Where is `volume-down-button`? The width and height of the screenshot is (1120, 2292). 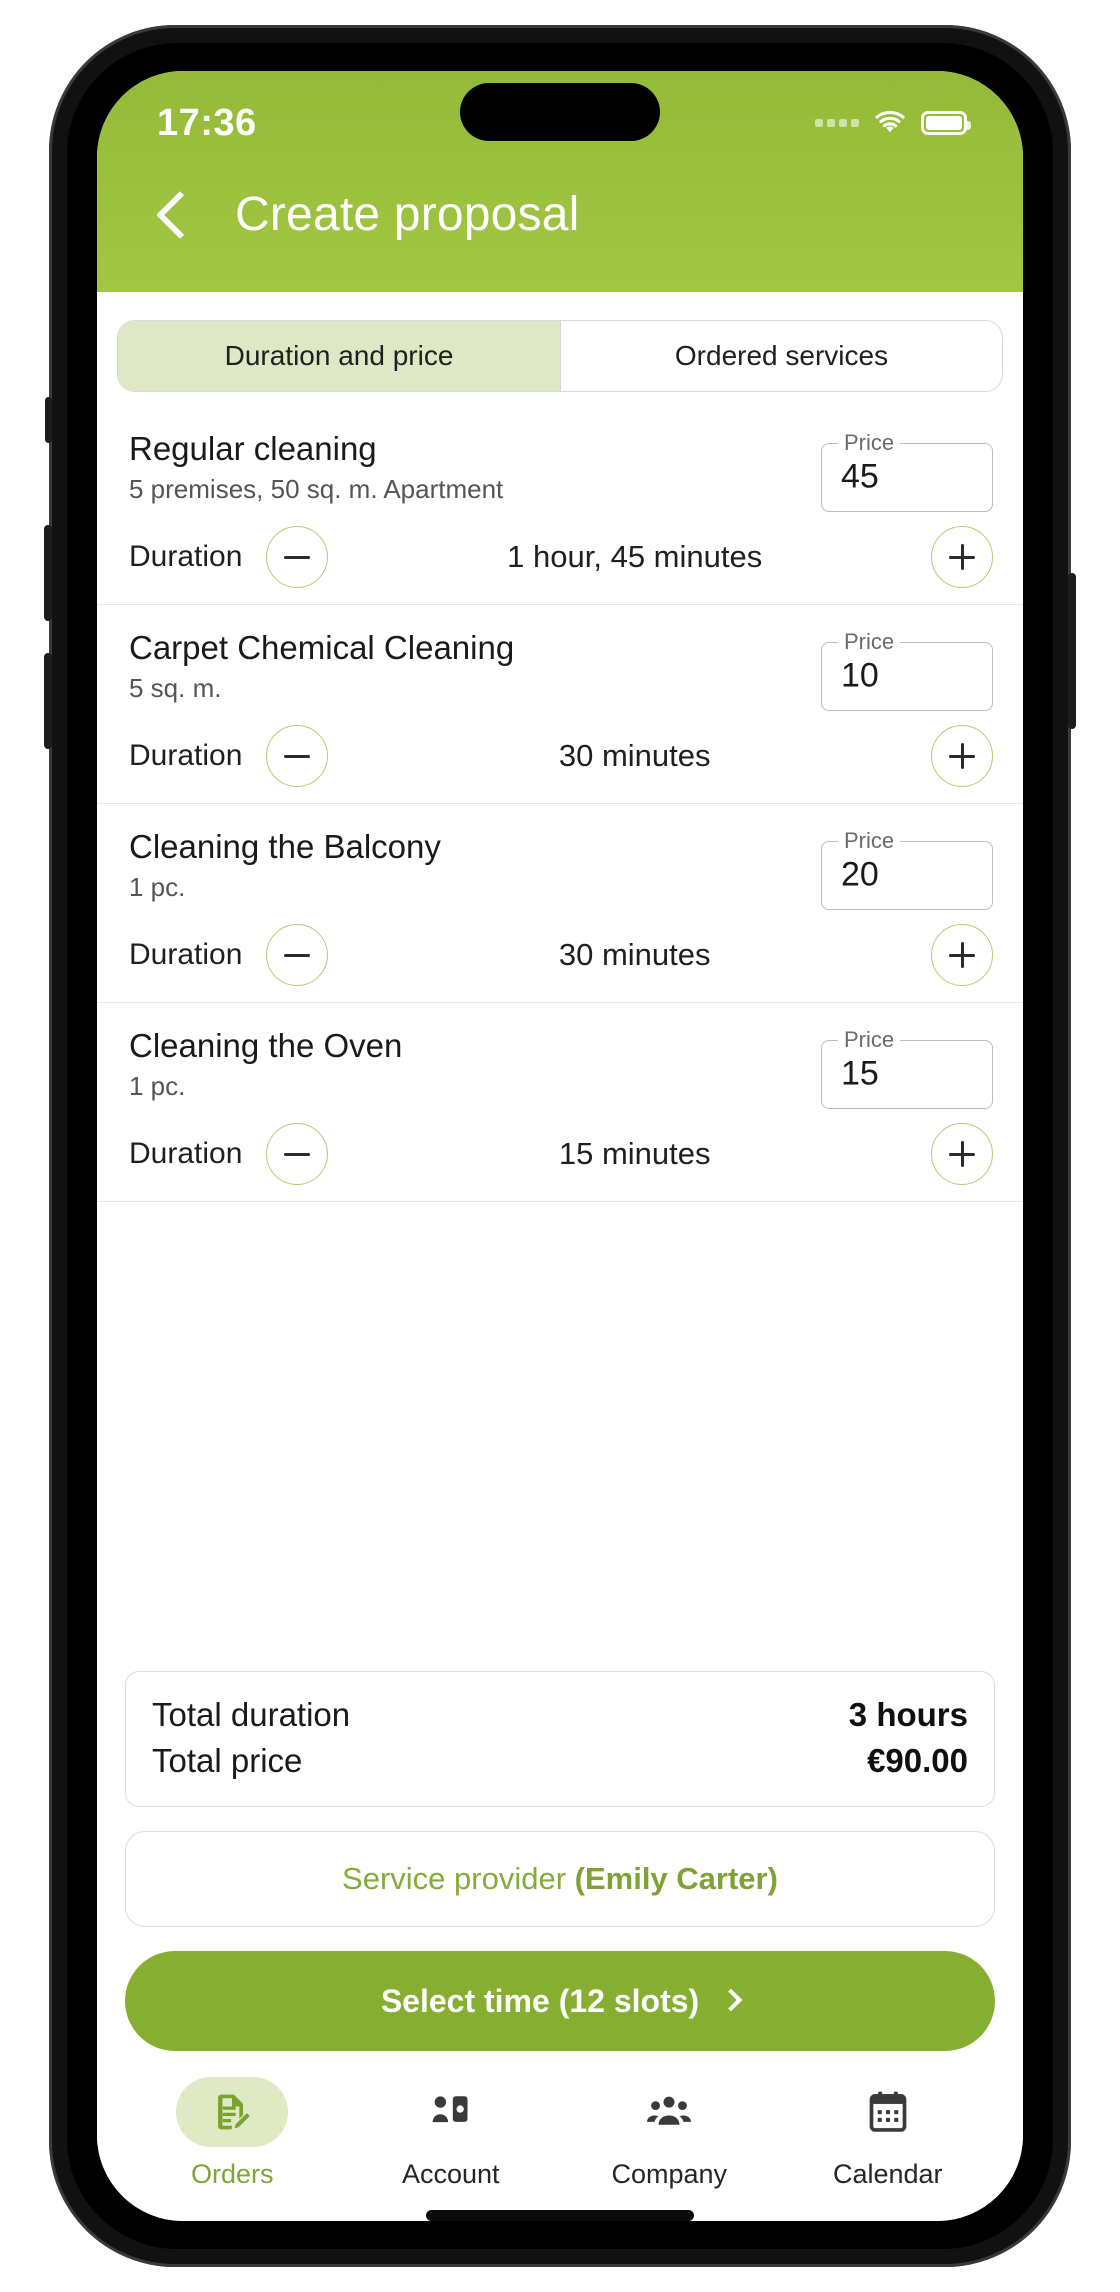 volume-down-button is located at coordinates (48, 701).